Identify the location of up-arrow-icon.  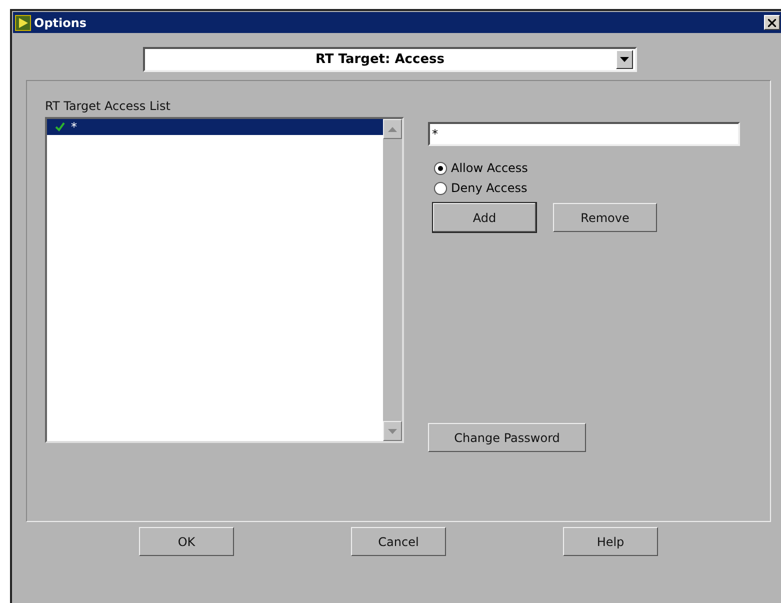
(392, 129).